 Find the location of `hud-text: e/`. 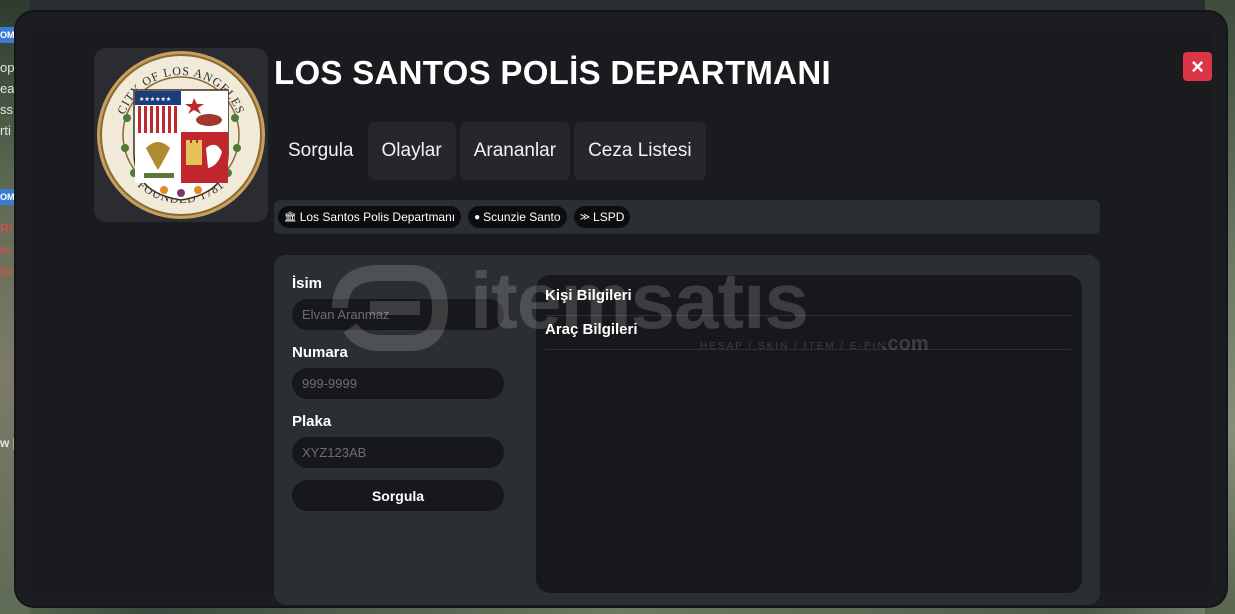

hud-text: e/ is located at coordinates (5, 249).